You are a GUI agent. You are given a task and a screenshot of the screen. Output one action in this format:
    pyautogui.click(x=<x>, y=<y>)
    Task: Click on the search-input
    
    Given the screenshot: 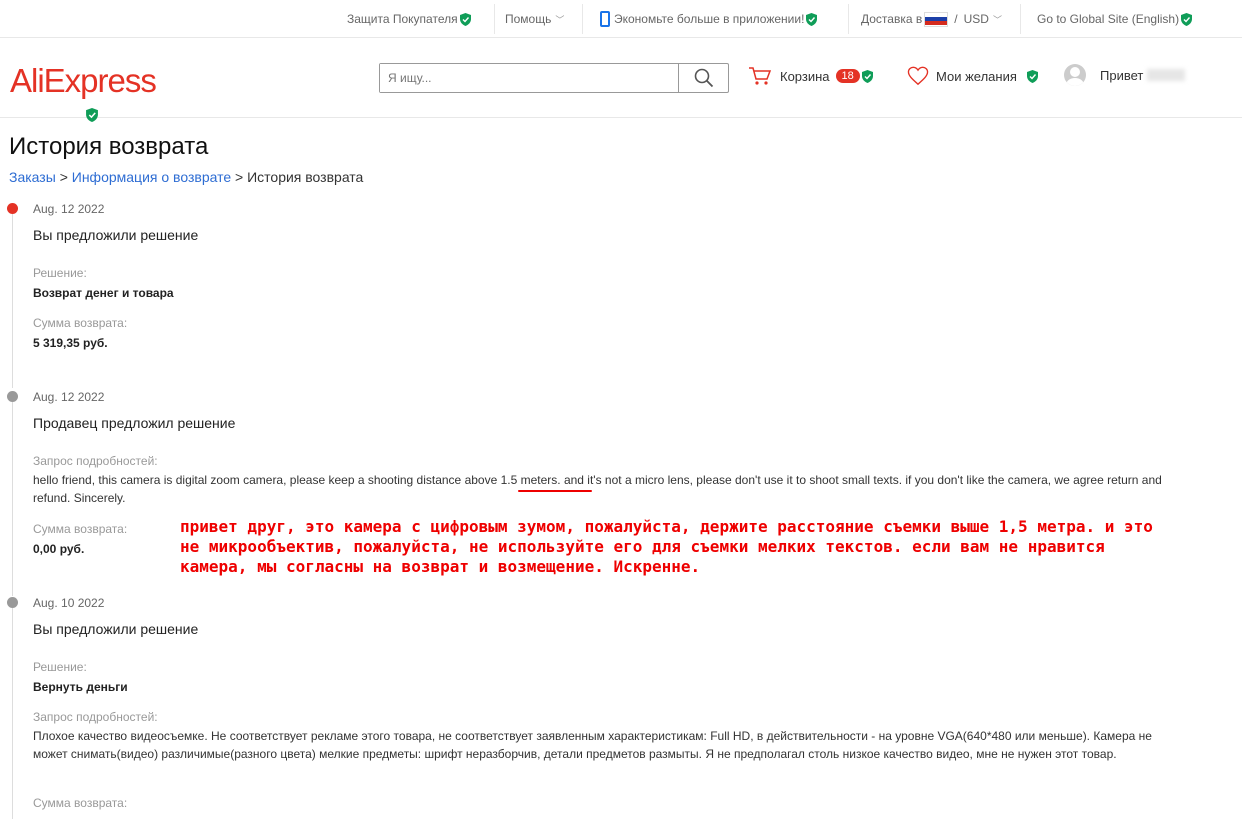 What is the action you would take?
    pyautogui.click(x=529, y=78)
    